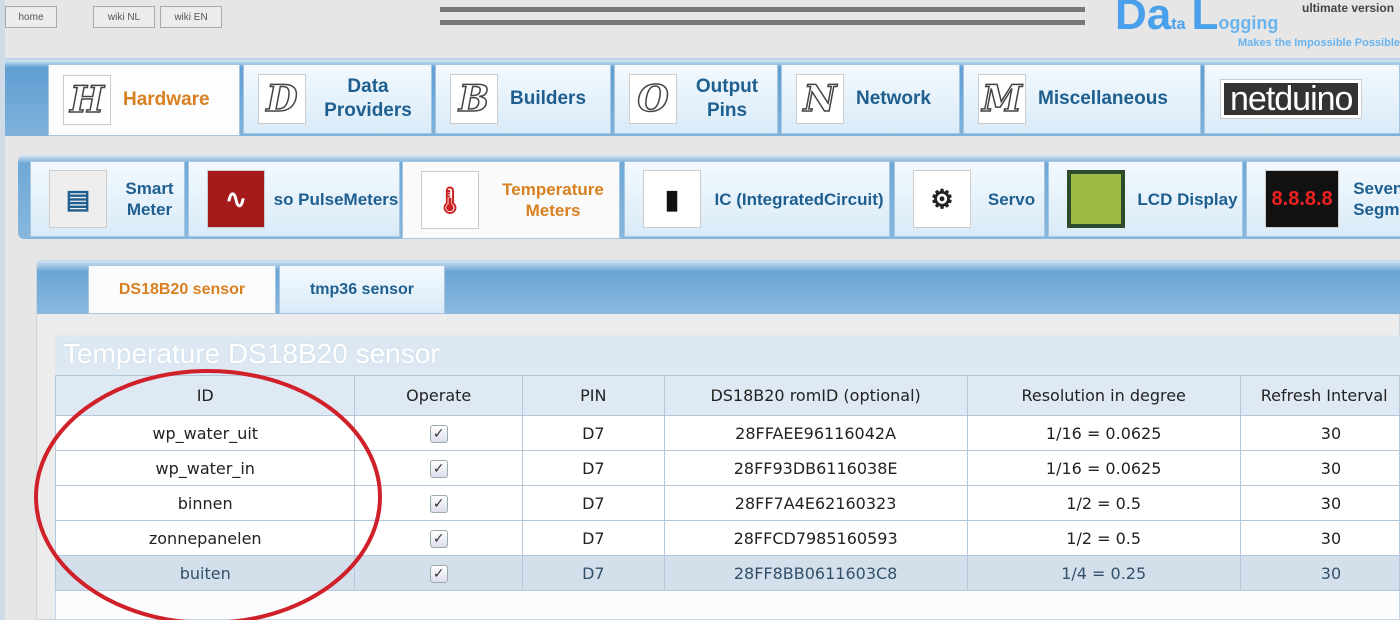 The width and height of the screenshot is (1400, 643). I want to click on version-label: ultimate version, so click(1348, 8).